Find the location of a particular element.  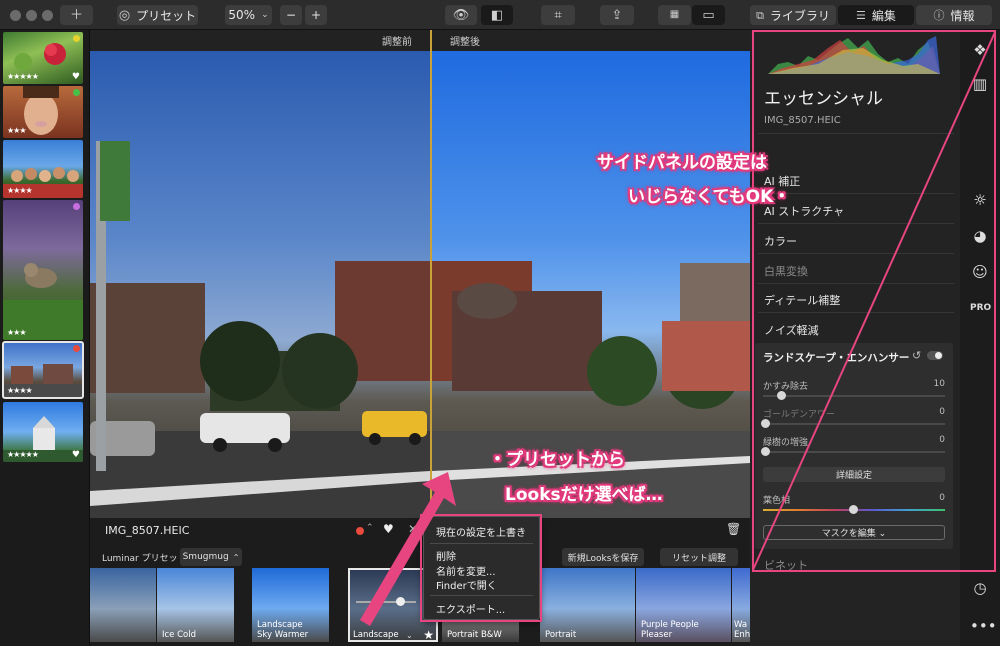

sliders-icon: ☰ is located at coordinates (861, 15).